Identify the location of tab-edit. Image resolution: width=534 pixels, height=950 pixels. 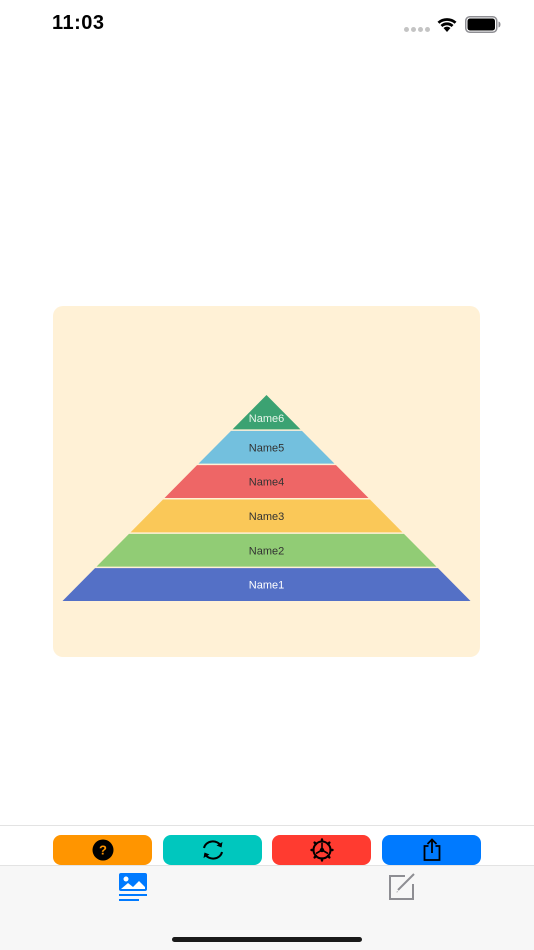
(401, 887).